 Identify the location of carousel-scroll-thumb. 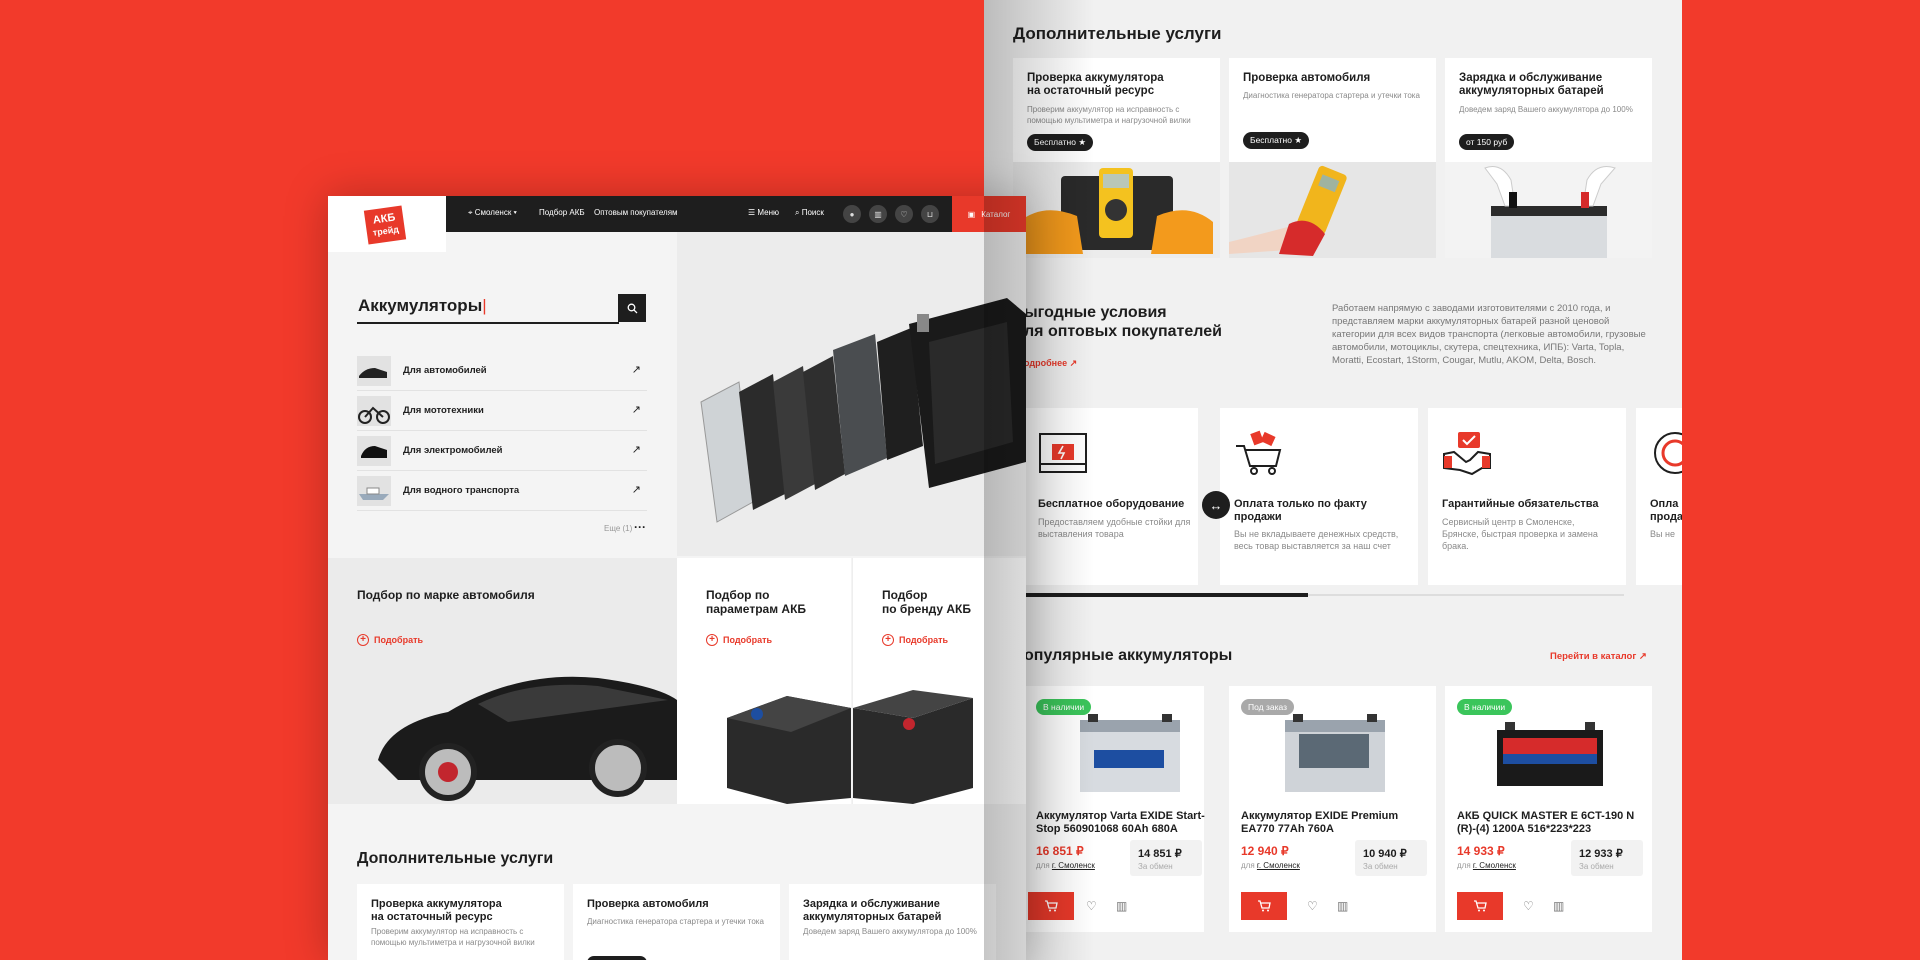
(1166, 595).